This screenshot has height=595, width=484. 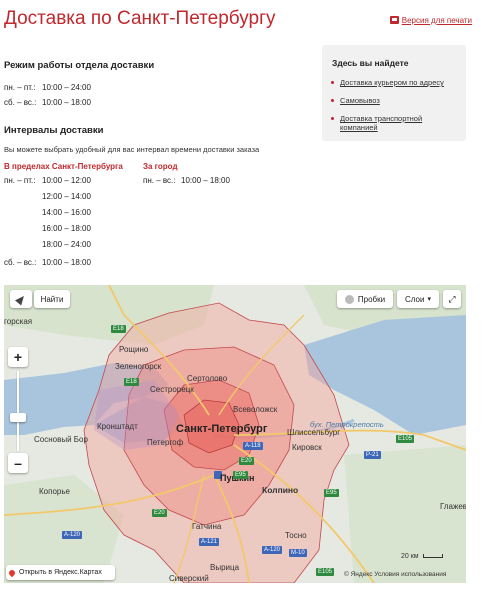 What do you see at coordinates (18, 463) in the screenshot?
I see `zoom-out-button: –` at bounding box center [18, 463].